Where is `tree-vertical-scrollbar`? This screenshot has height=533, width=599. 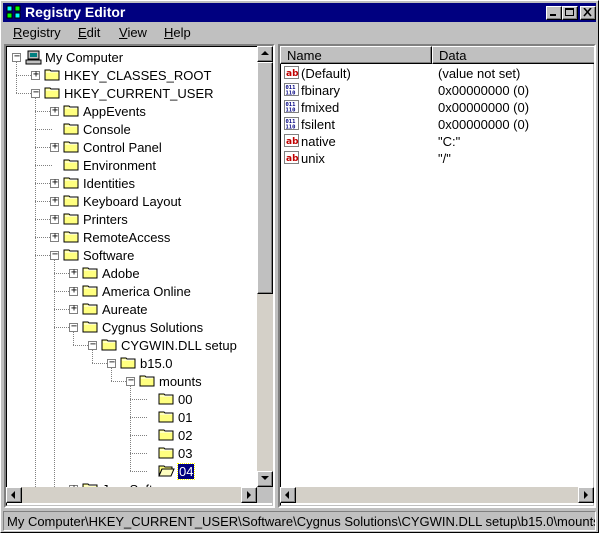 tree-vertical-scrollbar is located at coordinates (265, 266).